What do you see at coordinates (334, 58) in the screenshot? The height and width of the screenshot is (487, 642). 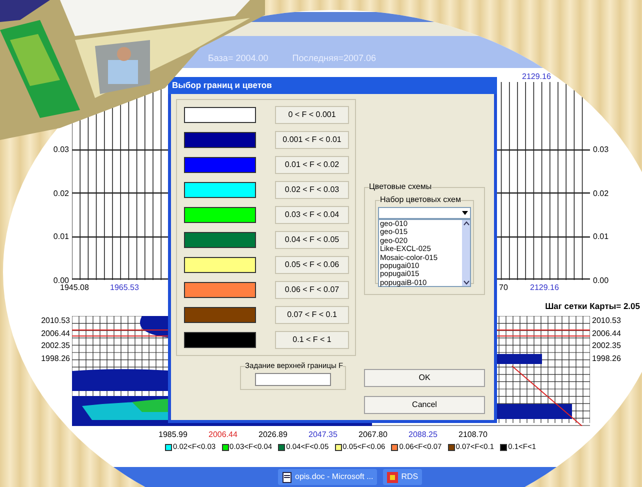 I see `last-label: Последняя=2007.06` at bounding box center [334, 58].